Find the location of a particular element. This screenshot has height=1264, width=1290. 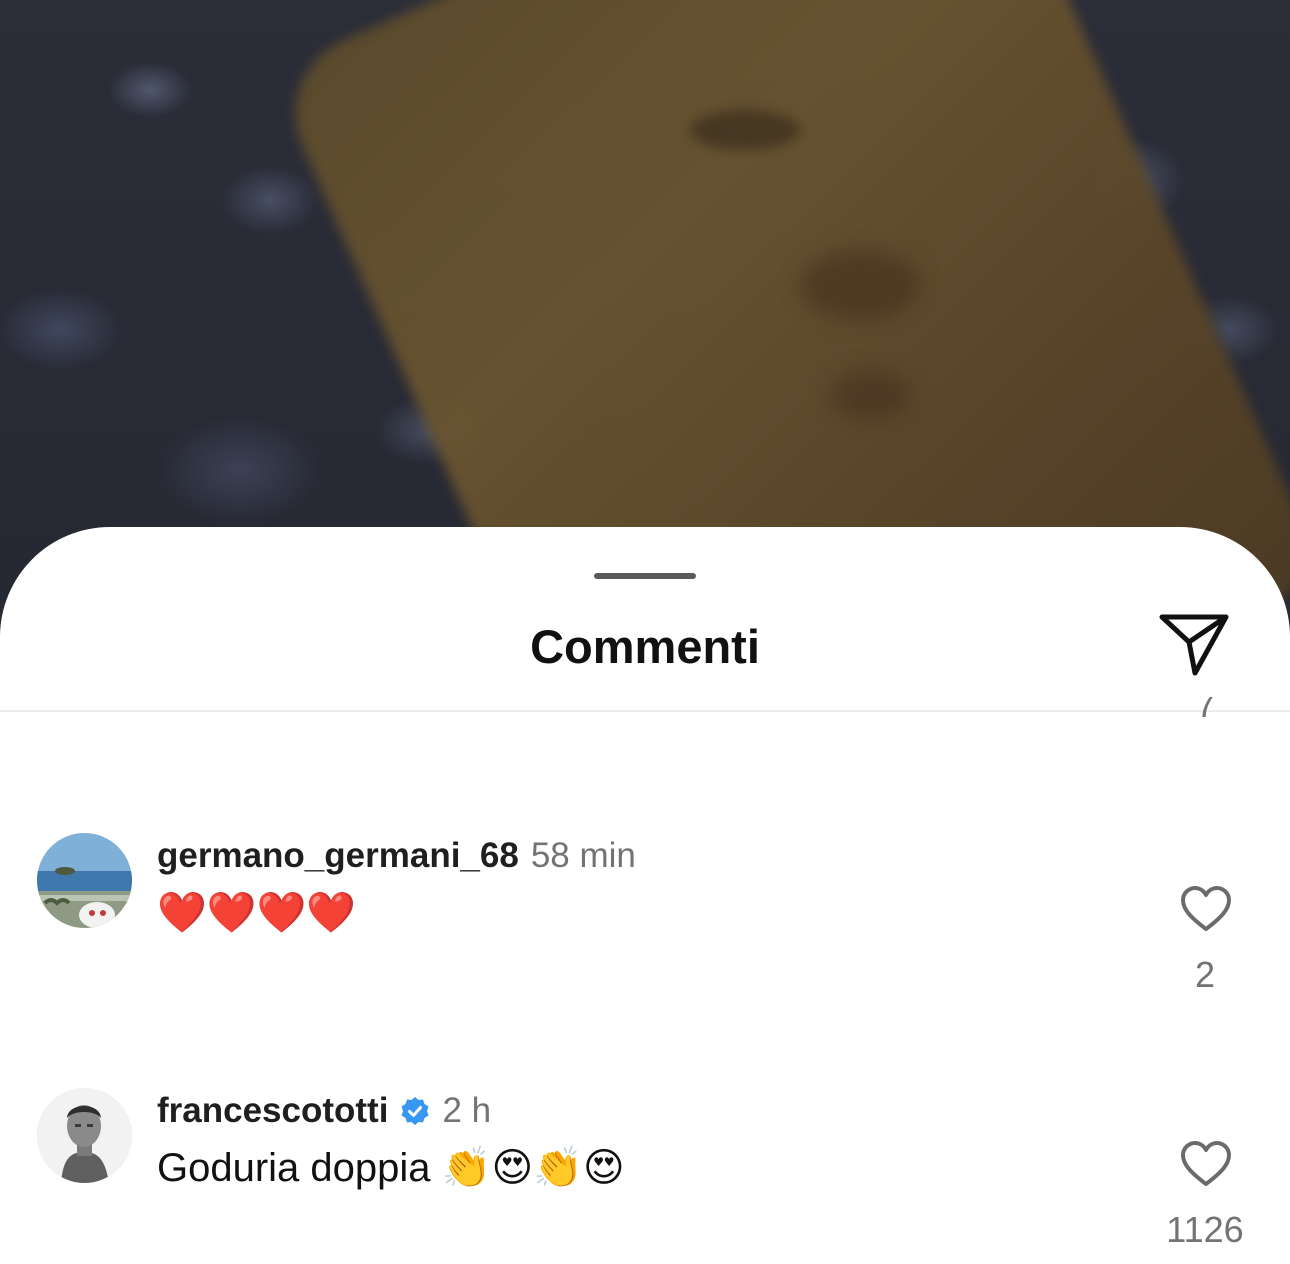

comment-time: 58 min is located at coordinates (583, 855).